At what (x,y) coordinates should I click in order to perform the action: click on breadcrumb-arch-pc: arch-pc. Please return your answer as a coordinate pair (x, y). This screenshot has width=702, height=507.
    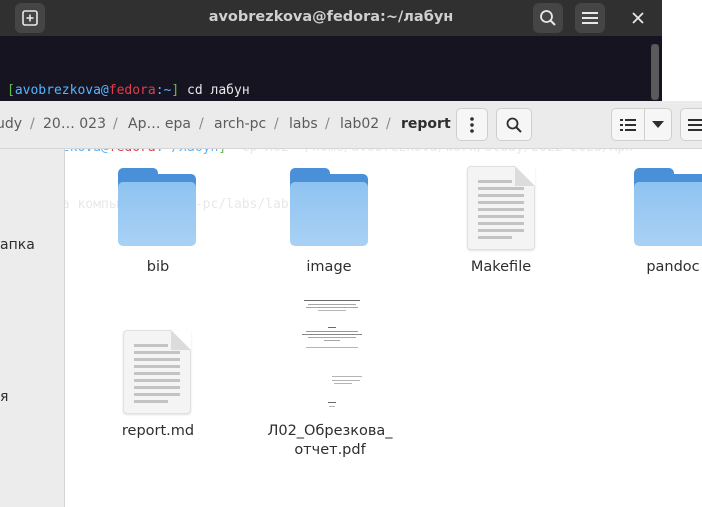
    Looking at the image, I should click on (240, 124).